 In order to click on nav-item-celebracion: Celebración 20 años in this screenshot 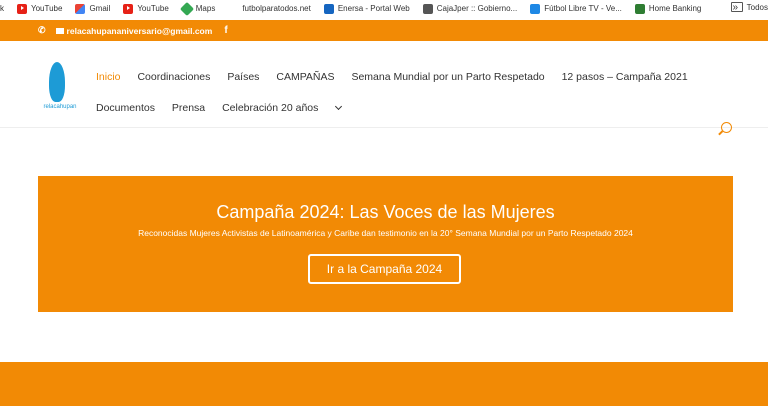, I will do `click(288, 108)`.